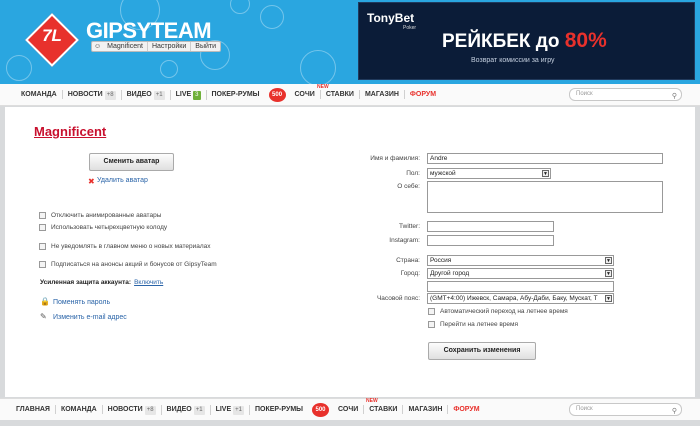 This screenshot has height=426, width=700. What do you see at coordinates (513, 60) in the screenshot?
I see `banner-subtitle: Возврат комиссии за игру` at bounding box center [513, 60].